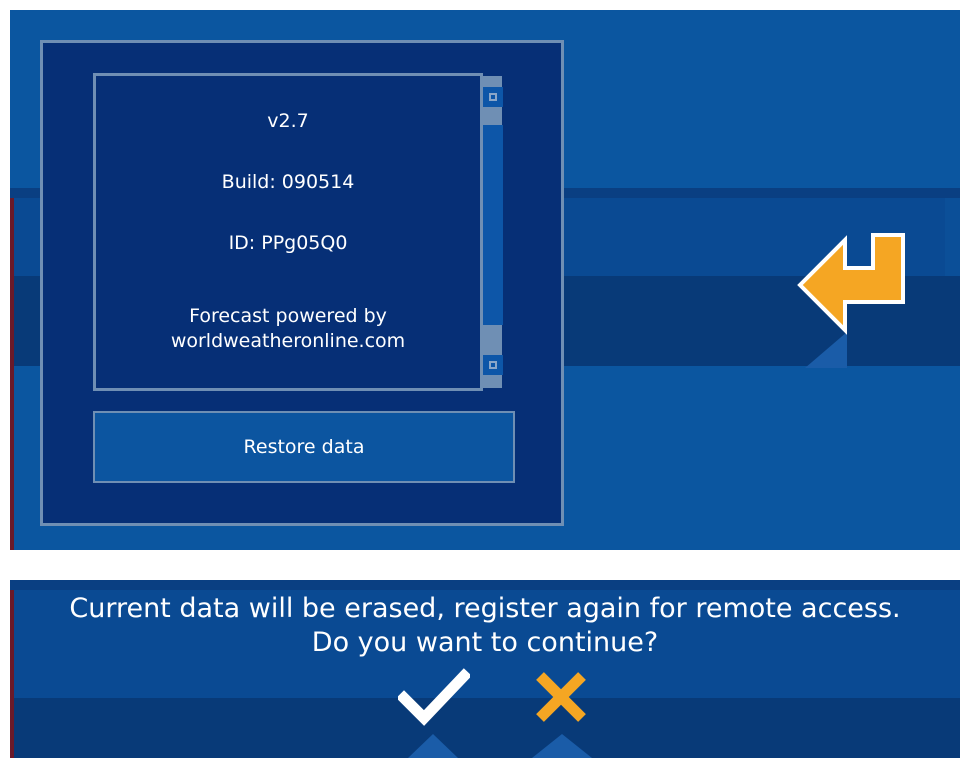  I want to click on scroll-up-icon, so click(493, 97).